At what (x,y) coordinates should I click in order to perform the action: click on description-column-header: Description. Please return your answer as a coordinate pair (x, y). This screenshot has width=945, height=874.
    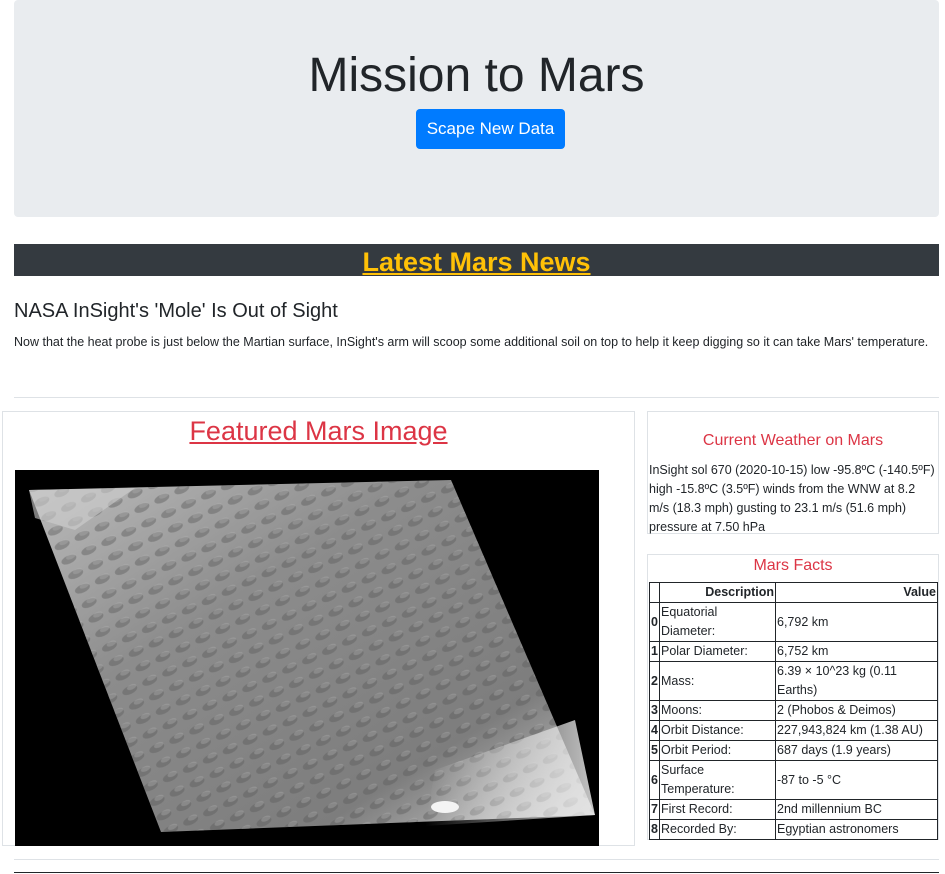
    Looking at the image, I should click on (717, 592).